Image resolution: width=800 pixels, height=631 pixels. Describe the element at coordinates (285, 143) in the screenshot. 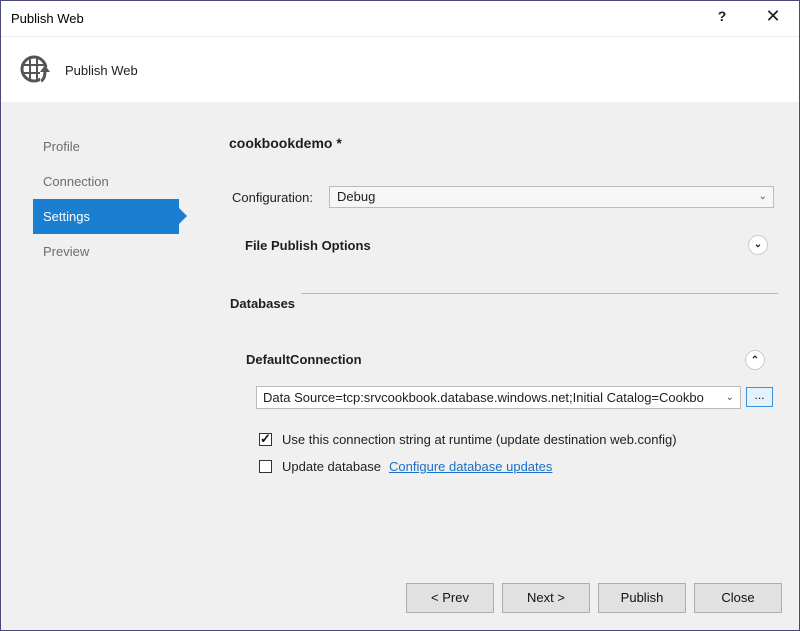

I see `profile-name: cookbookdemo *` at that location.